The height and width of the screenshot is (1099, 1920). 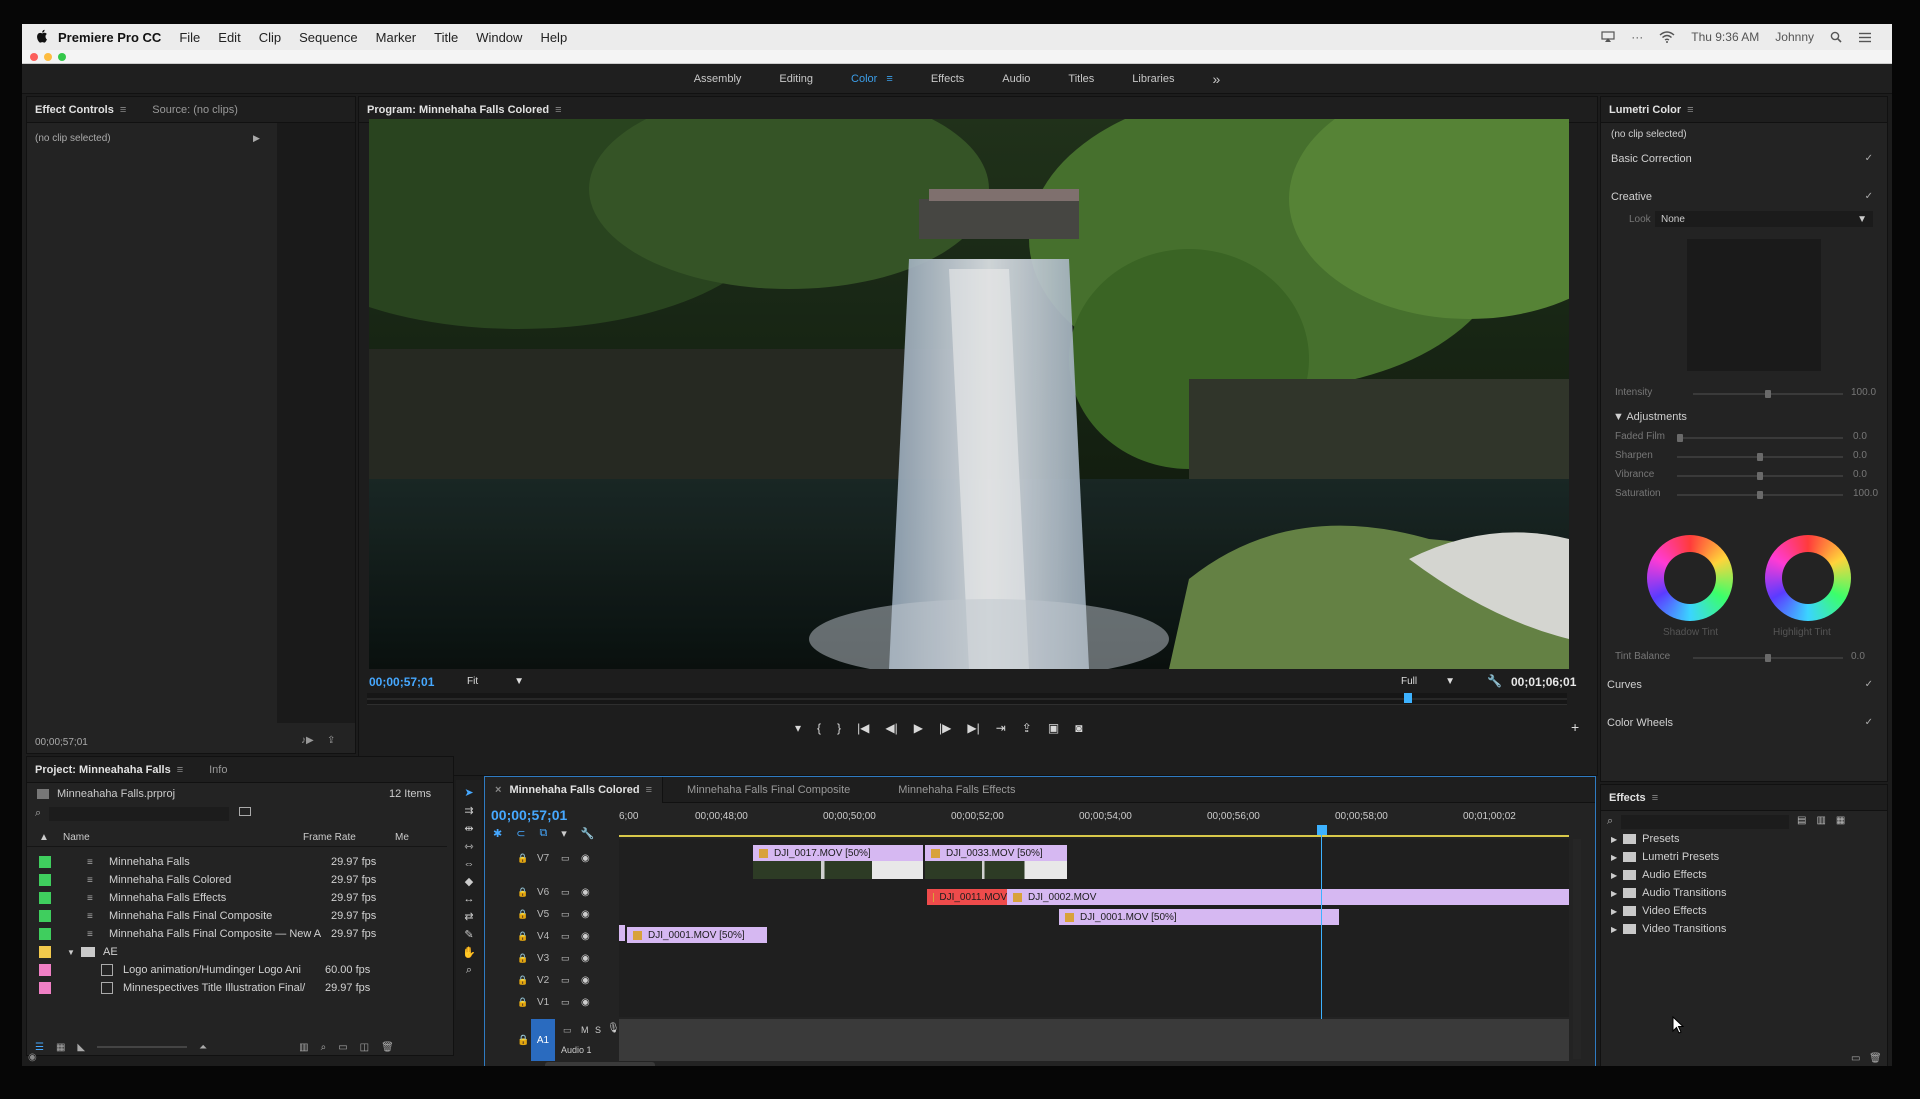 I want to click on zoom-window-button, so click(x=62, y=57).